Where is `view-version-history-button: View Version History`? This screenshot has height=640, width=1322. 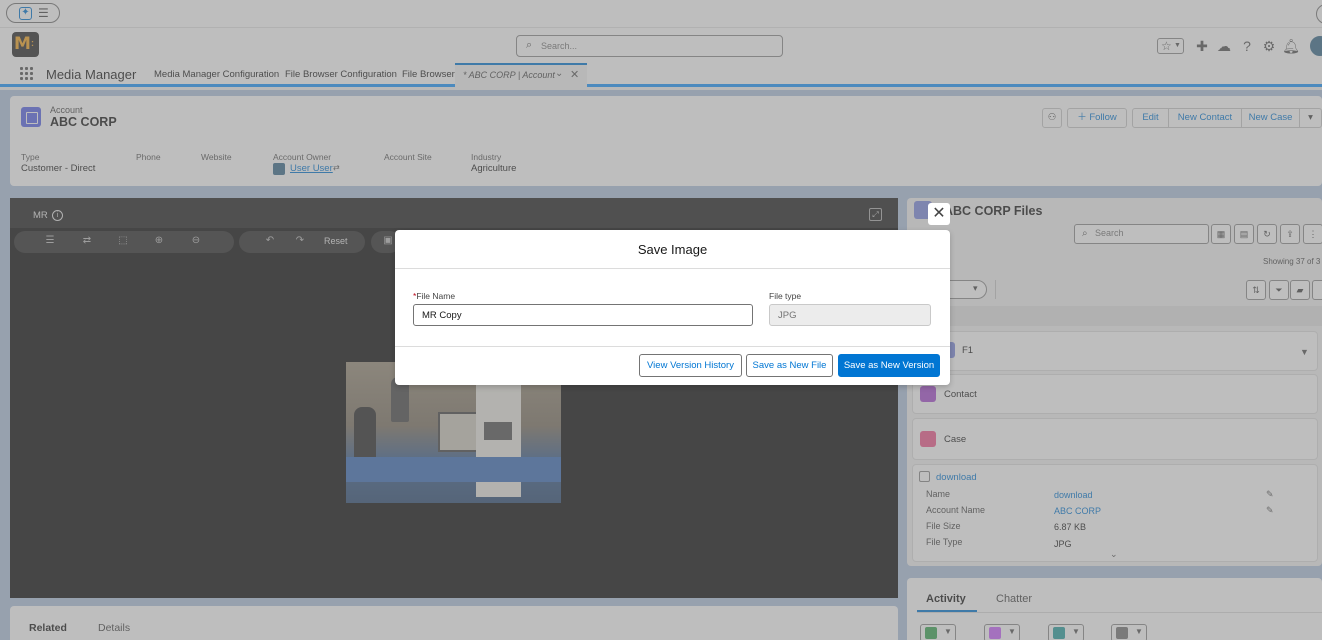
view-version-history-button: View Version History is located at coordinates (690, 365).